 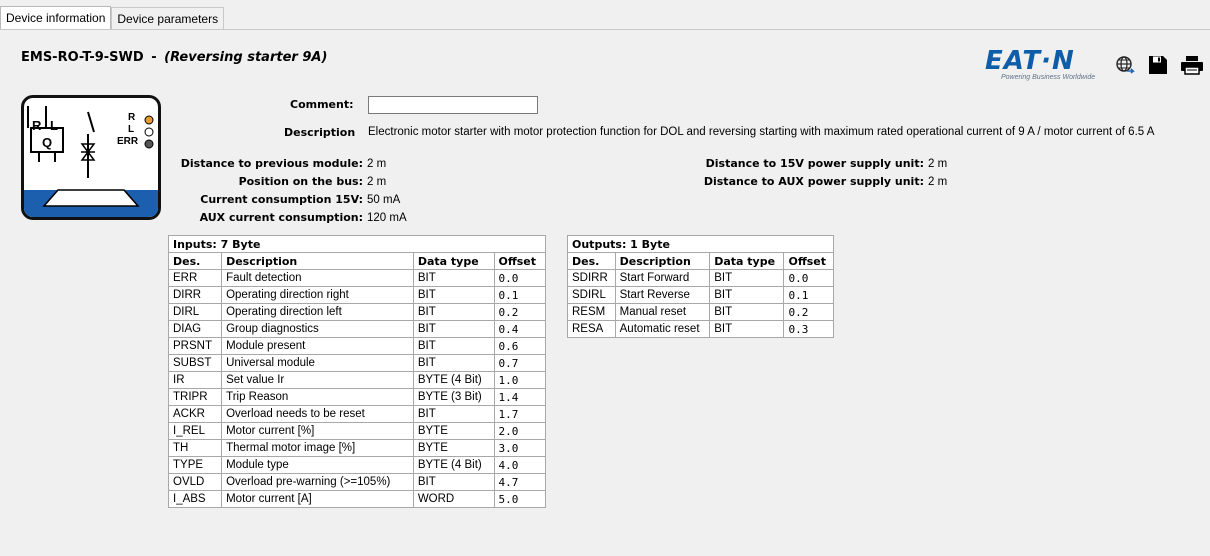 I want to click on distance-prev-value: 2 m, so click(x=377, y=164).